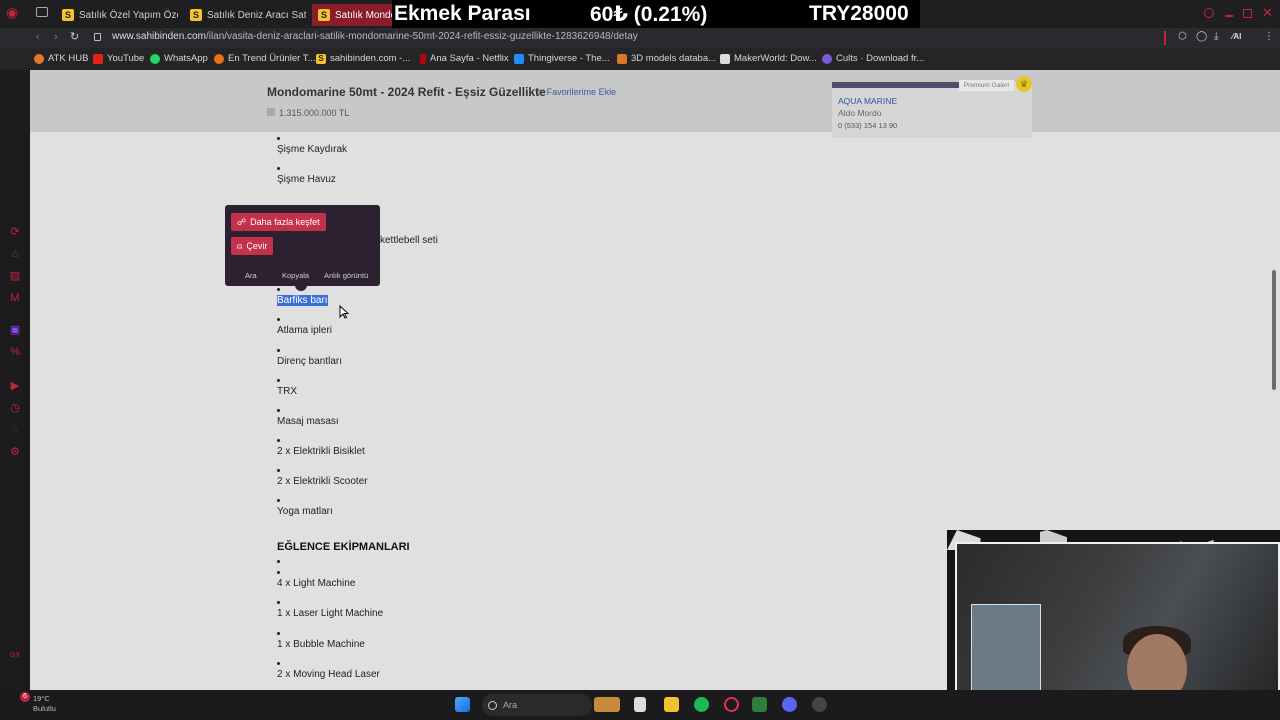 This screenshot has width=1280, height=720. Describe the element at coordinates (15, 330) in the screenshot. I see `sidebar-twitch-icon: ▣` at that location.